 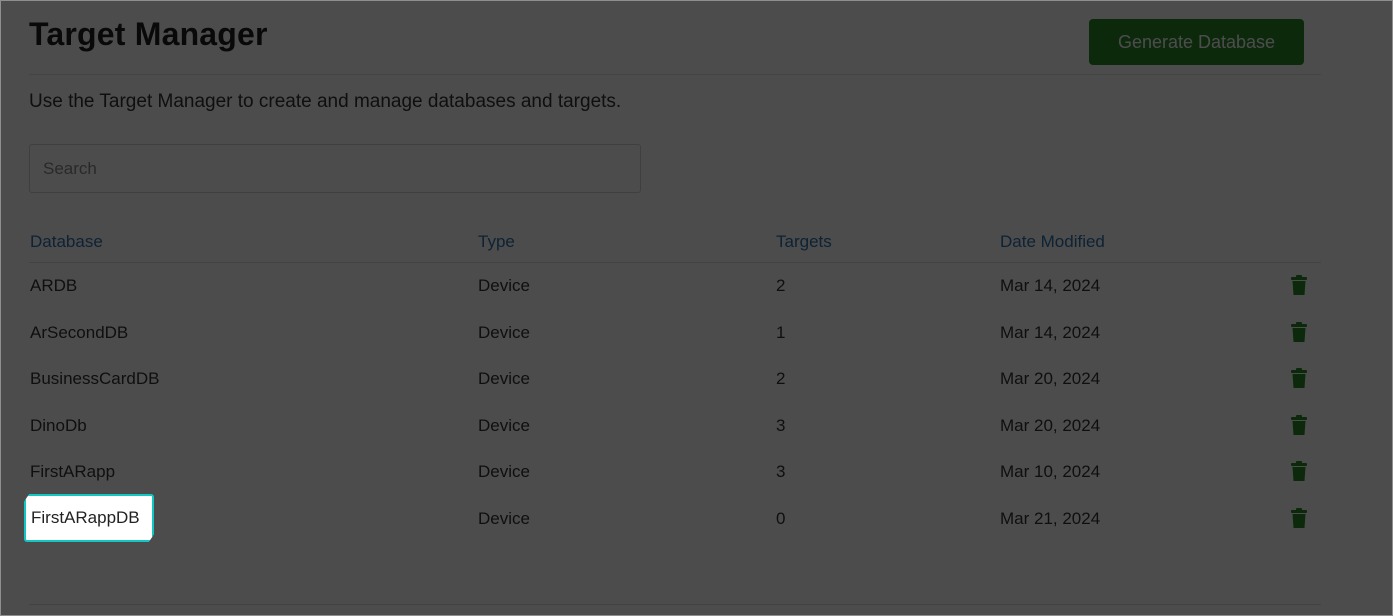 I want to click on spotlight-database-name-firstarappdb: FirstARappDB, so click(x=89, y=518).